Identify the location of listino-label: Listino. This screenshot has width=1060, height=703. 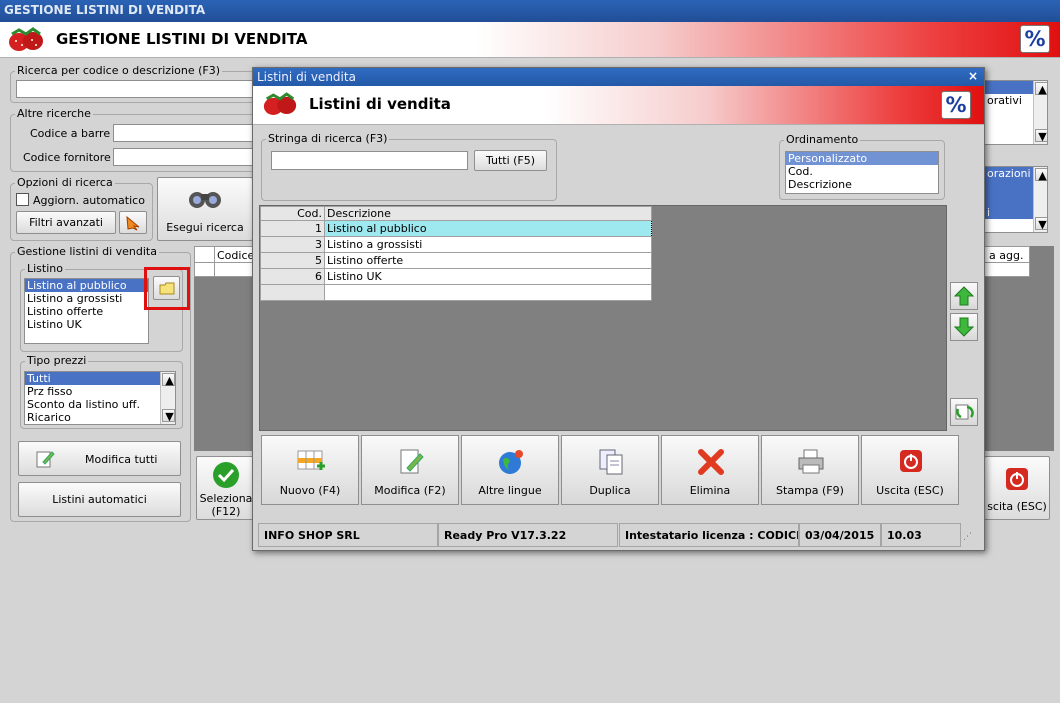
(45, 268).